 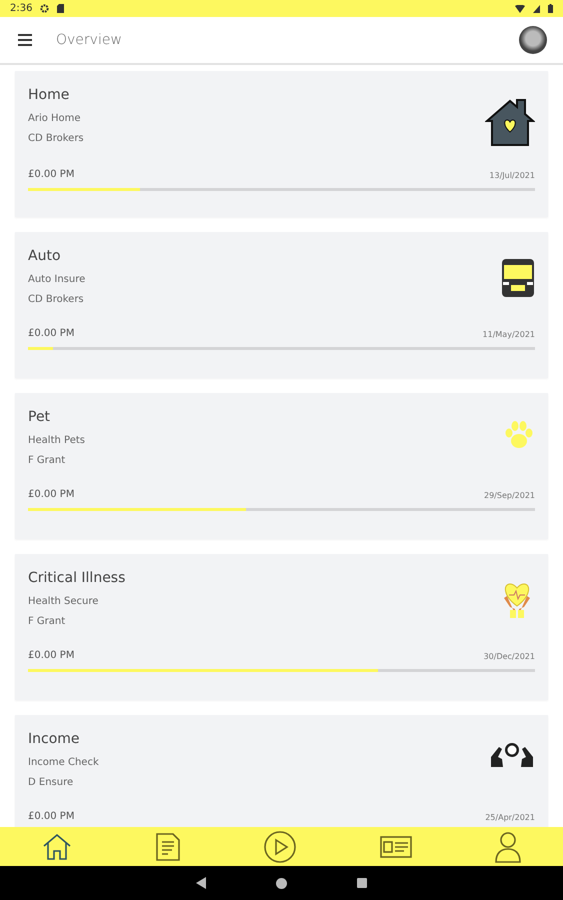 I want to click on policy-title: Pet, so click(x=40, y=417).